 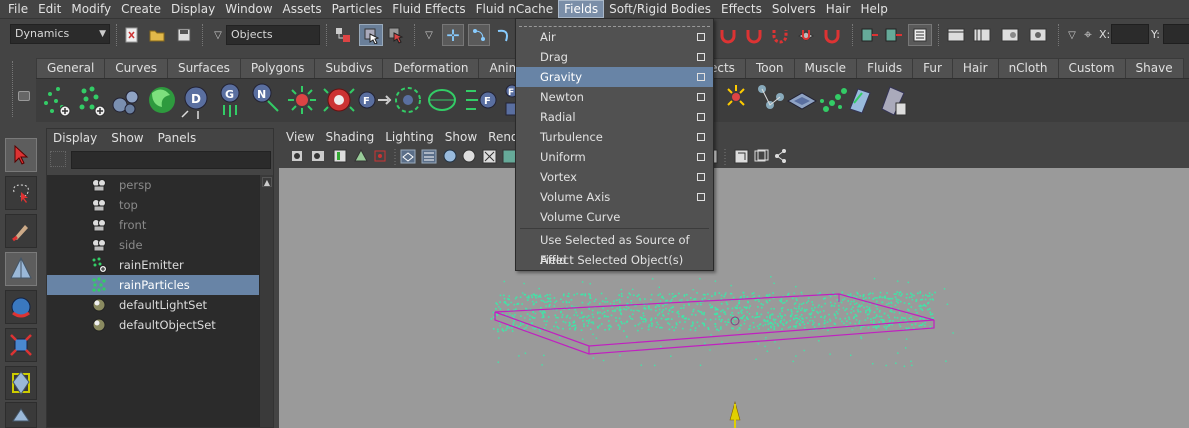 What do you see at coordinates (21, 155) in the screenshot?
I see `select-tool-icon` at bounding box center [21, 155].